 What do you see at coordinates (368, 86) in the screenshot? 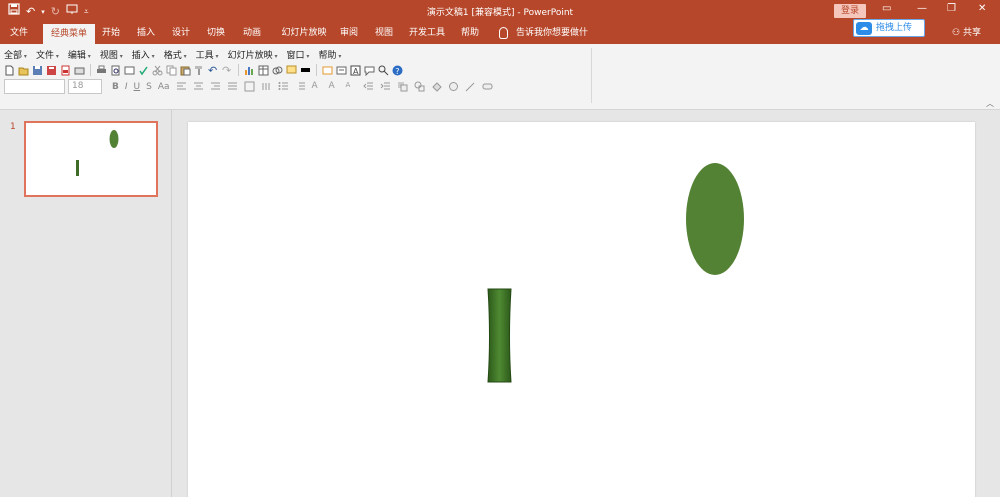
I see `indent-decrease-icon` at bounding box center [368, 86].